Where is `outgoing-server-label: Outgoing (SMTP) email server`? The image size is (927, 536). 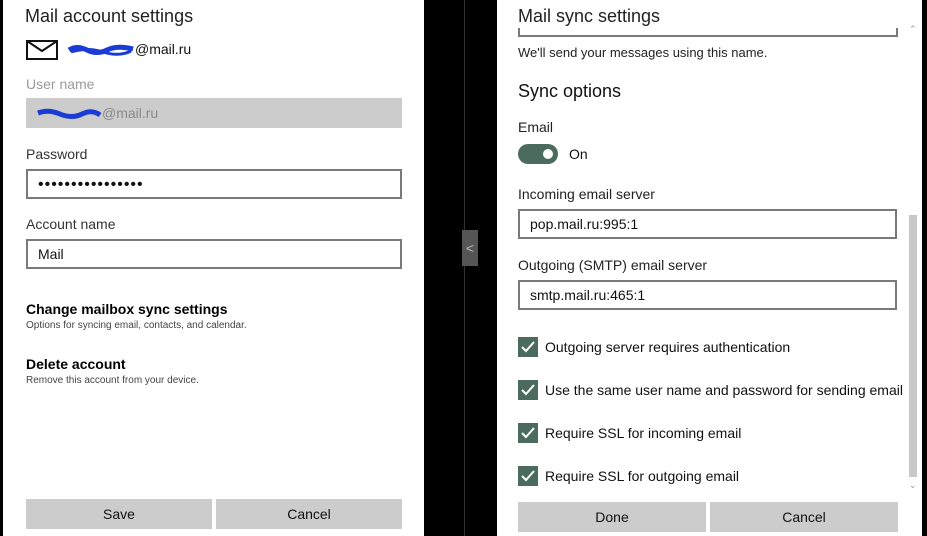
outgoing-server-label: Outgoing (SMTP) email server is located at coordinates (613, 265).